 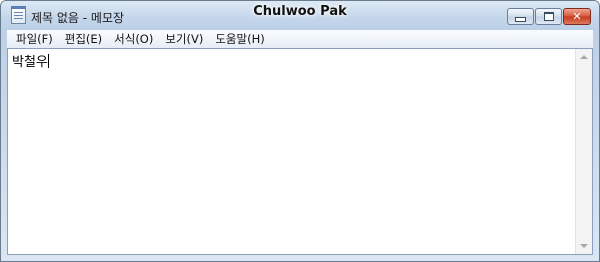 What do you see at coordinates (584, 57) in the screenshot?
I see `scroll-up-arrow-icon` at bounding box center [584, 57].